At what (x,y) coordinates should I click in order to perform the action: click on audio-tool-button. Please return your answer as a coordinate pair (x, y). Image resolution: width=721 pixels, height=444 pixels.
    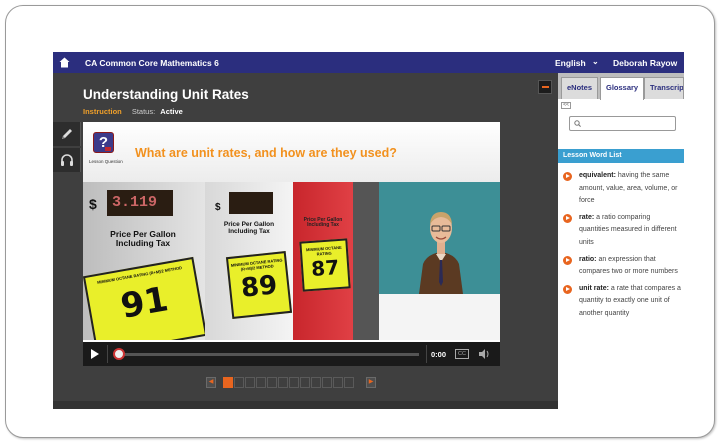
    Looking at the image, I should click on (67, 160).